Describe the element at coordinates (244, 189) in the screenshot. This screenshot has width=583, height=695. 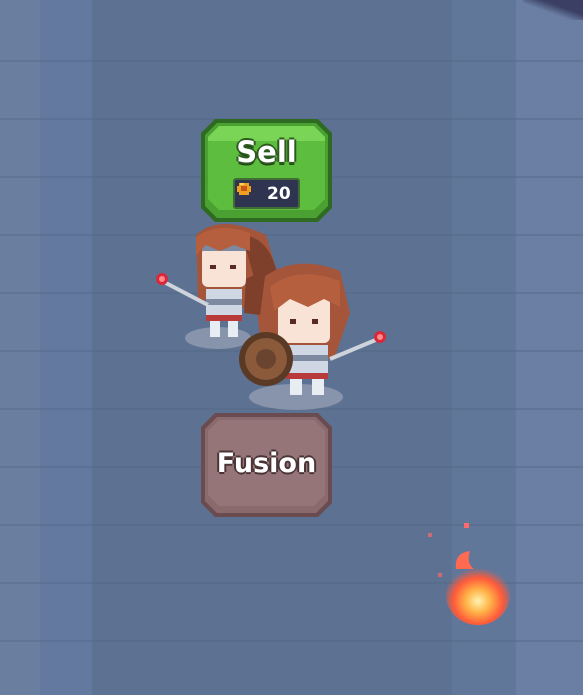
I see `coin-icon` at that location.